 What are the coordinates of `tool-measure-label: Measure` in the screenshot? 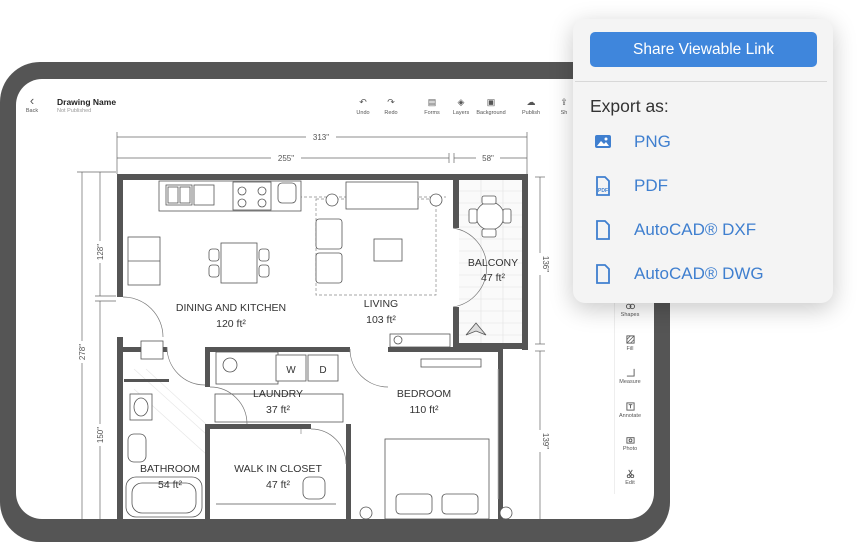 It's located at (630, 382).